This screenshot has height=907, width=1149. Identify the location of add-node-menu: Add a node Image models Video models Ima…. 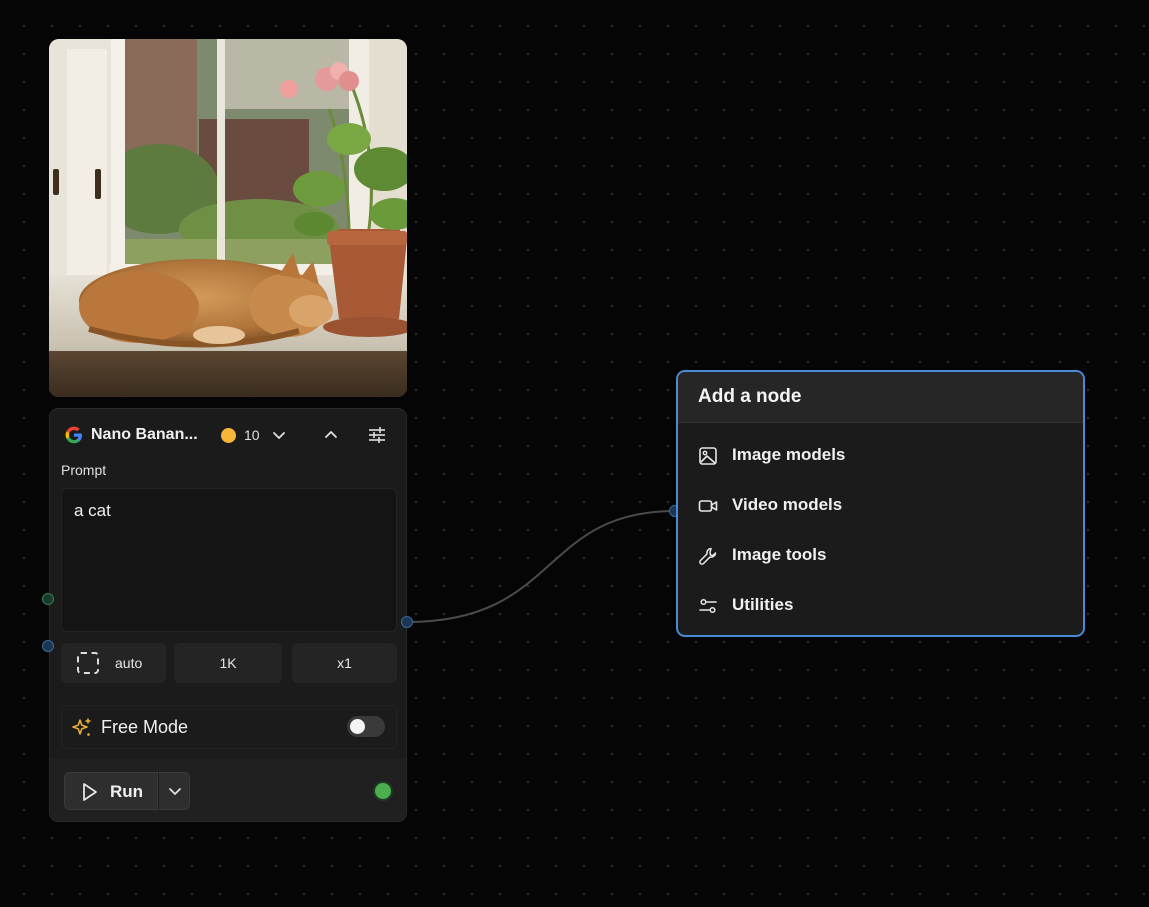
(880, 503).